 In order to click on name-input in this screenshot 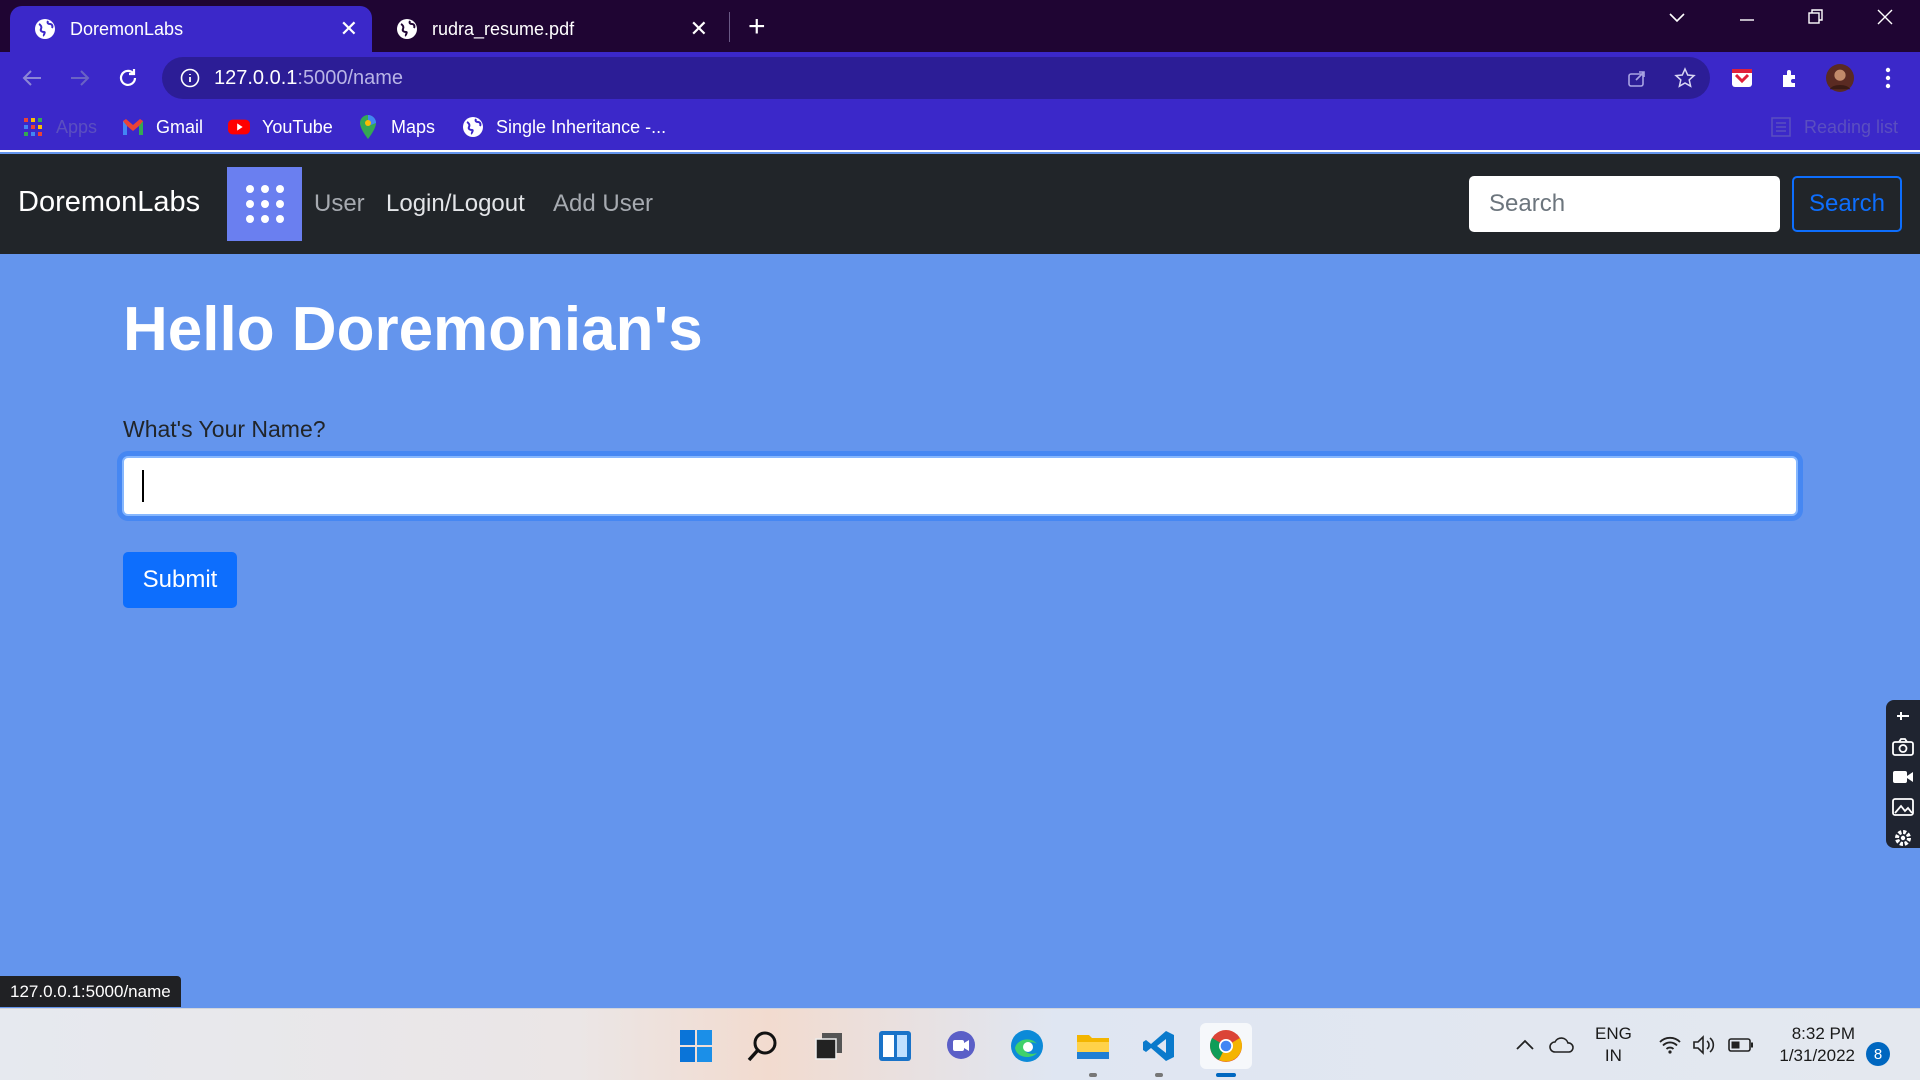, I will do `click(960, 486)`.